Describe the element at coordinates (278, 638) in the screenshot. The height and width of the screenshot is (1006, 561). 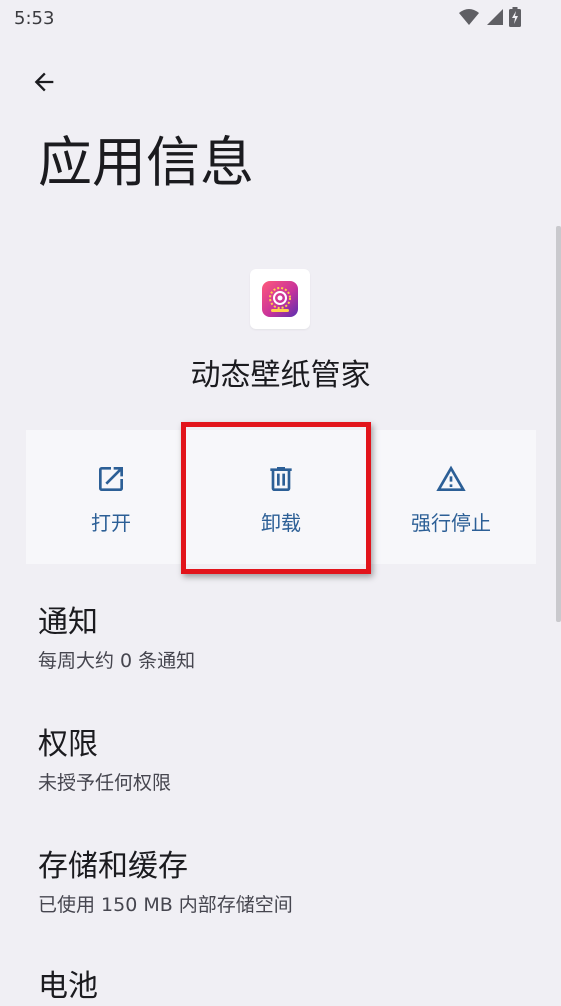
I see `list-item-notifications: 通知 每周大约 0 条通知` at that location.